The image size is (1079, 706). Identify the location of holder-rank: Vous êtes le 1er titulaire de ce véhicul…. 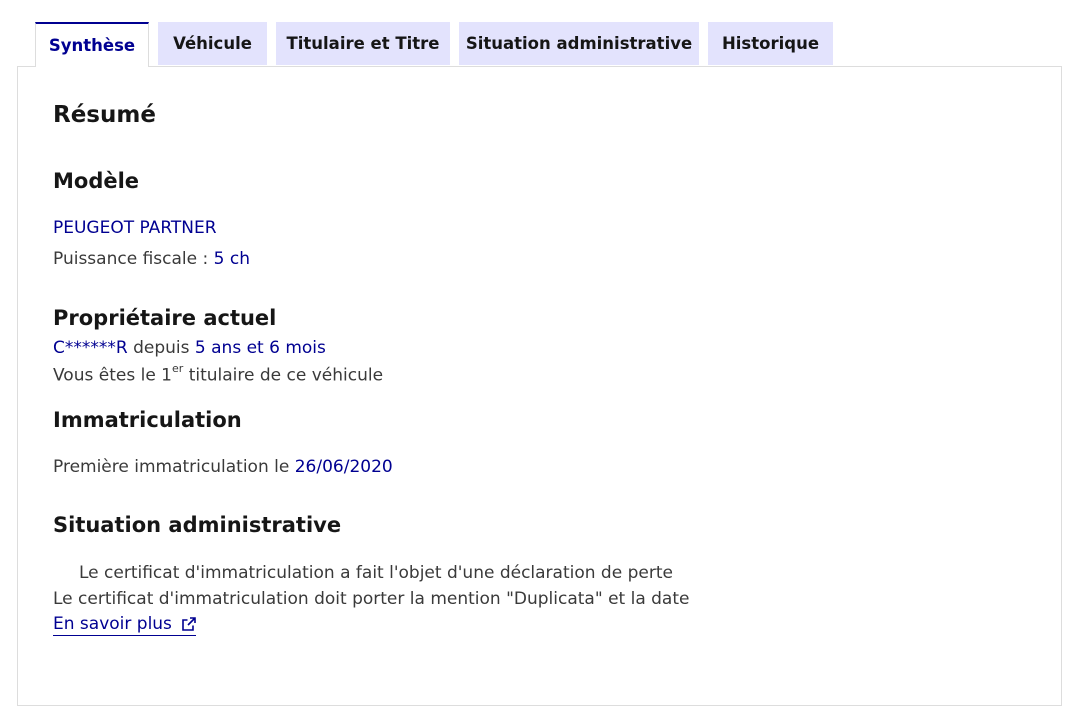
(218, 374).